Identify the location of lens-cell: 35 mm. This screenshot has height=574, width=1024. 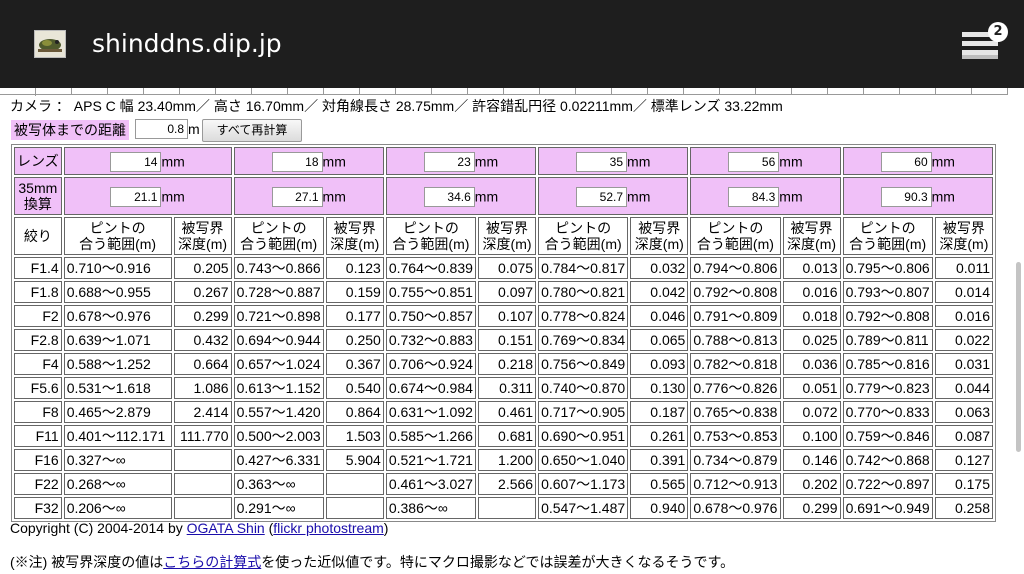
(613, 161).